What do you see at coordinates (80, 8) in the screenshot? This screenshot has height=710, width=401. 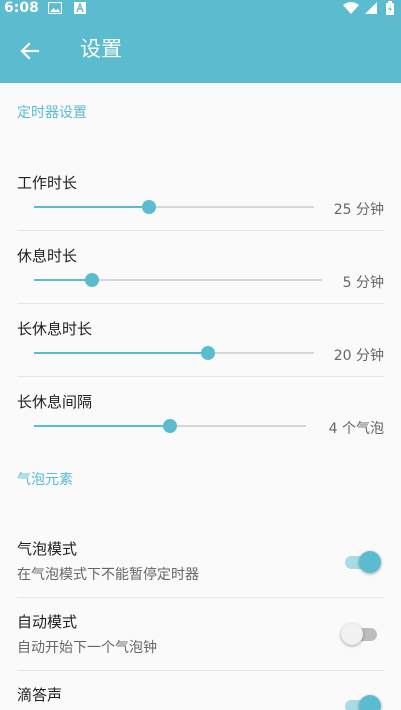 I see `a-box-icon` at bounding box center [80, 8].